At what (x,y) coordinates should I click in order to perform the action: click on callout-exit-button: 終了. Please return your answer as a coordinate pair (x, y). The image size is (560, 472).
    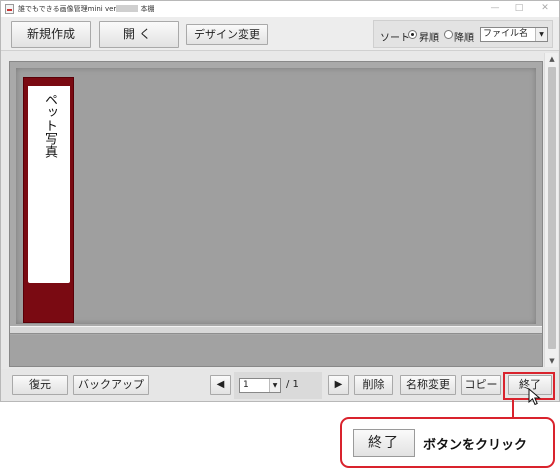
    Looking at the image, I should click on (384, 443).